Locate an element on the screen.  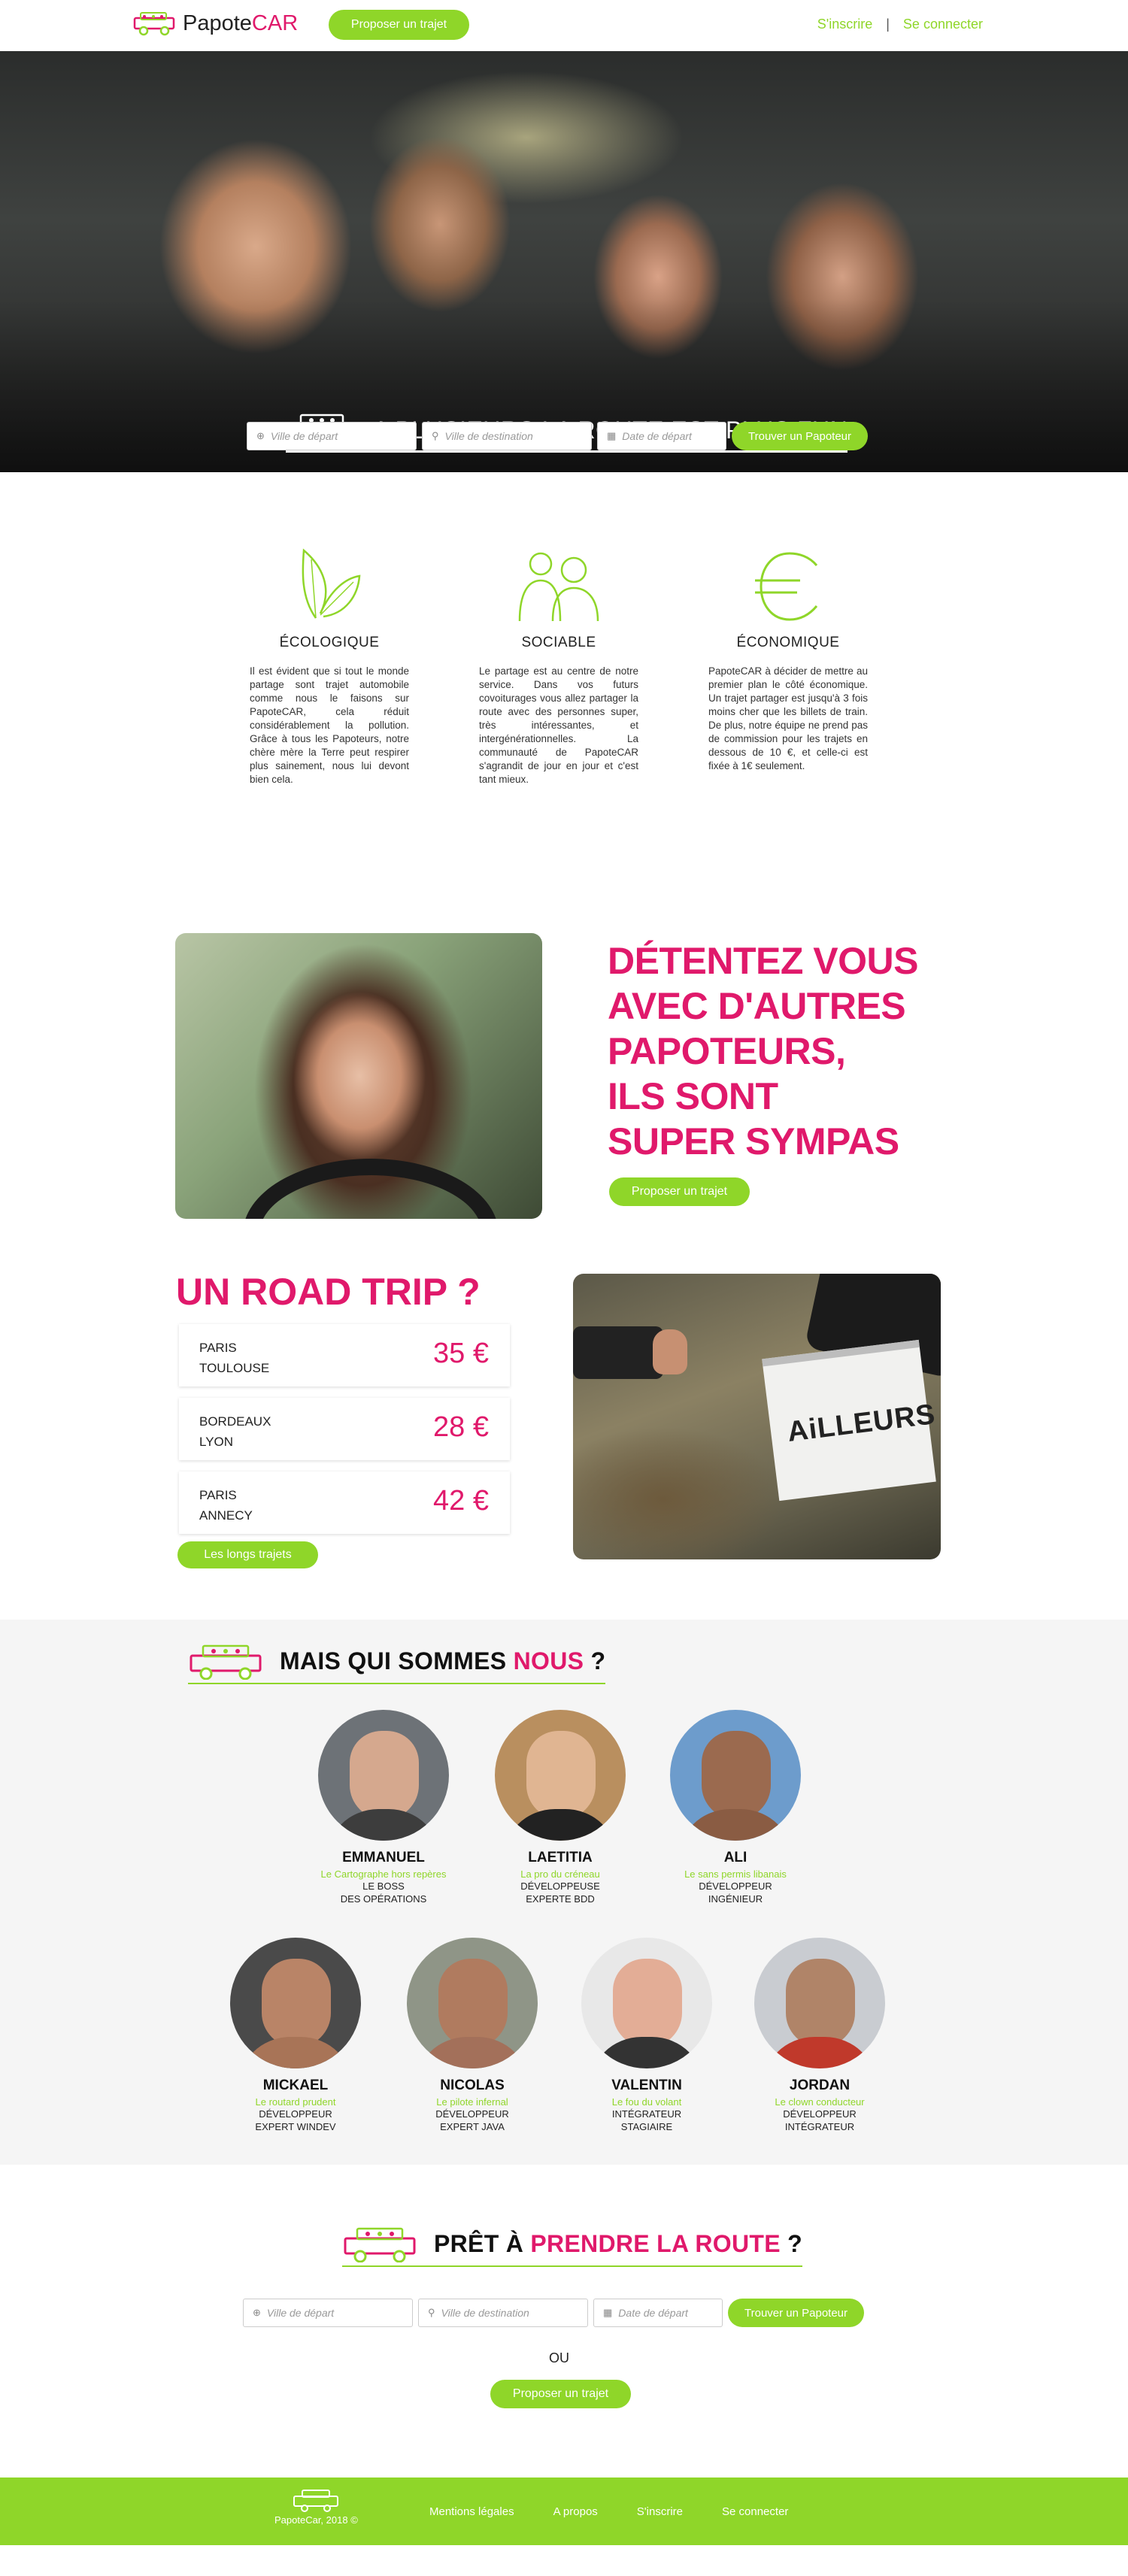
trip-card: PARIS TOULOUSE 35 € is located at coordinates (344, 1355).